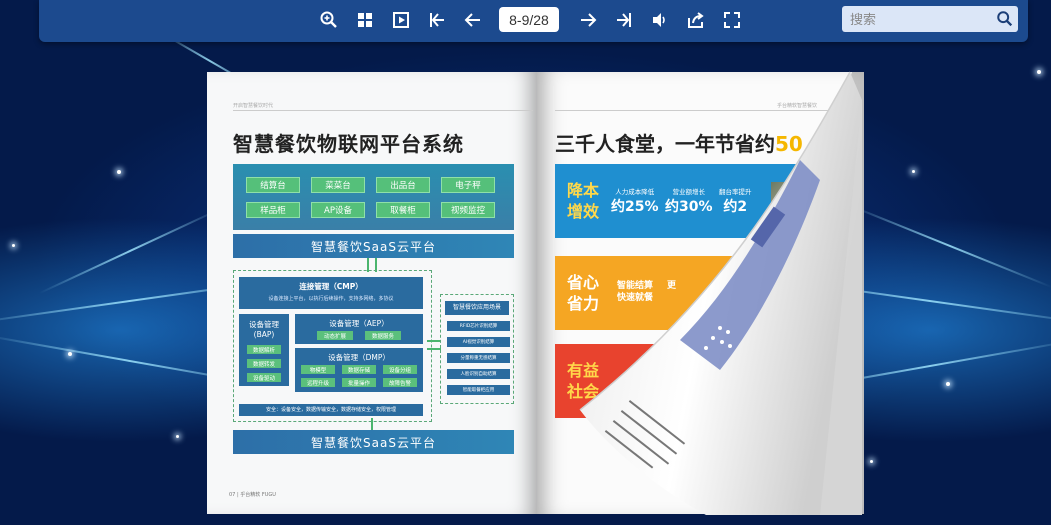 The height and width of the screenshot is (525, 1051). I want to click on block-label: 省心 省力, so click(583, 293).